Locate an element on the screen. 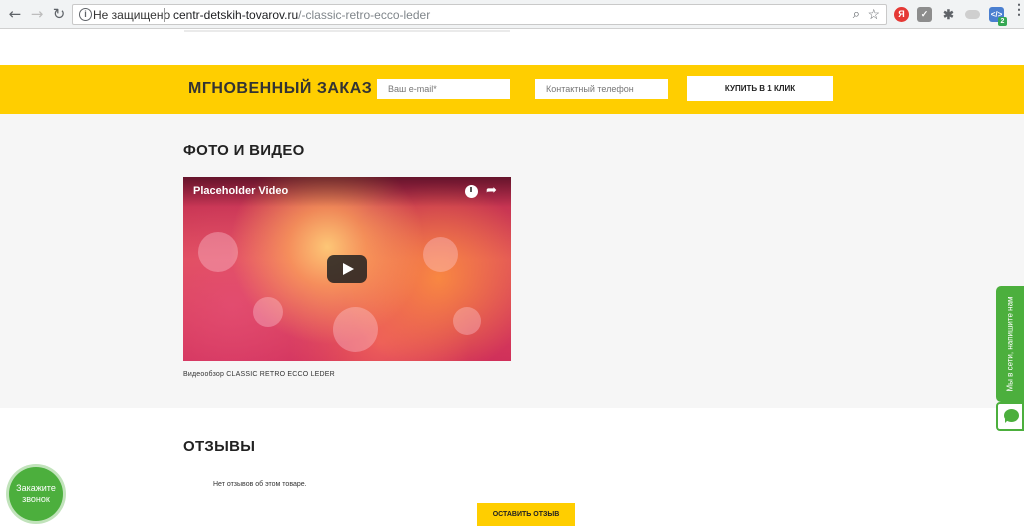  yandex-icon: Я is located at coordinates (901, 14).